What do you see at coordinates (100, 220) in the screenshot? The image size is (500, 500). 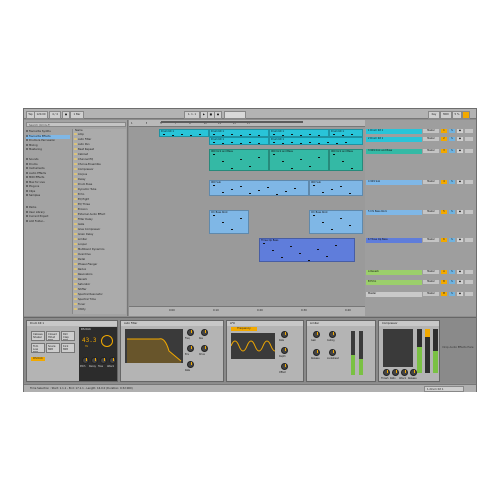 I see `browser-item: Filter Delay` at bounding box center [100, 220].